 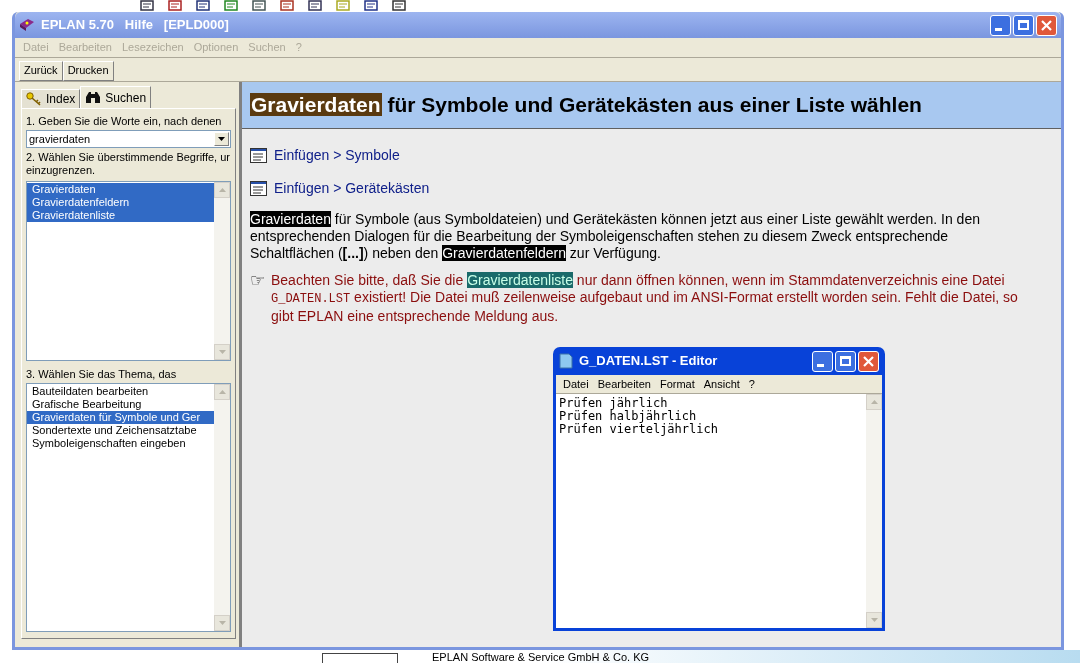 What do you see at coordinates (128, 157) in the screenshot?
I see `step-label: 2. Wählen Sie überstimmende Begriffe, ur` at bounding box center [128, 157].